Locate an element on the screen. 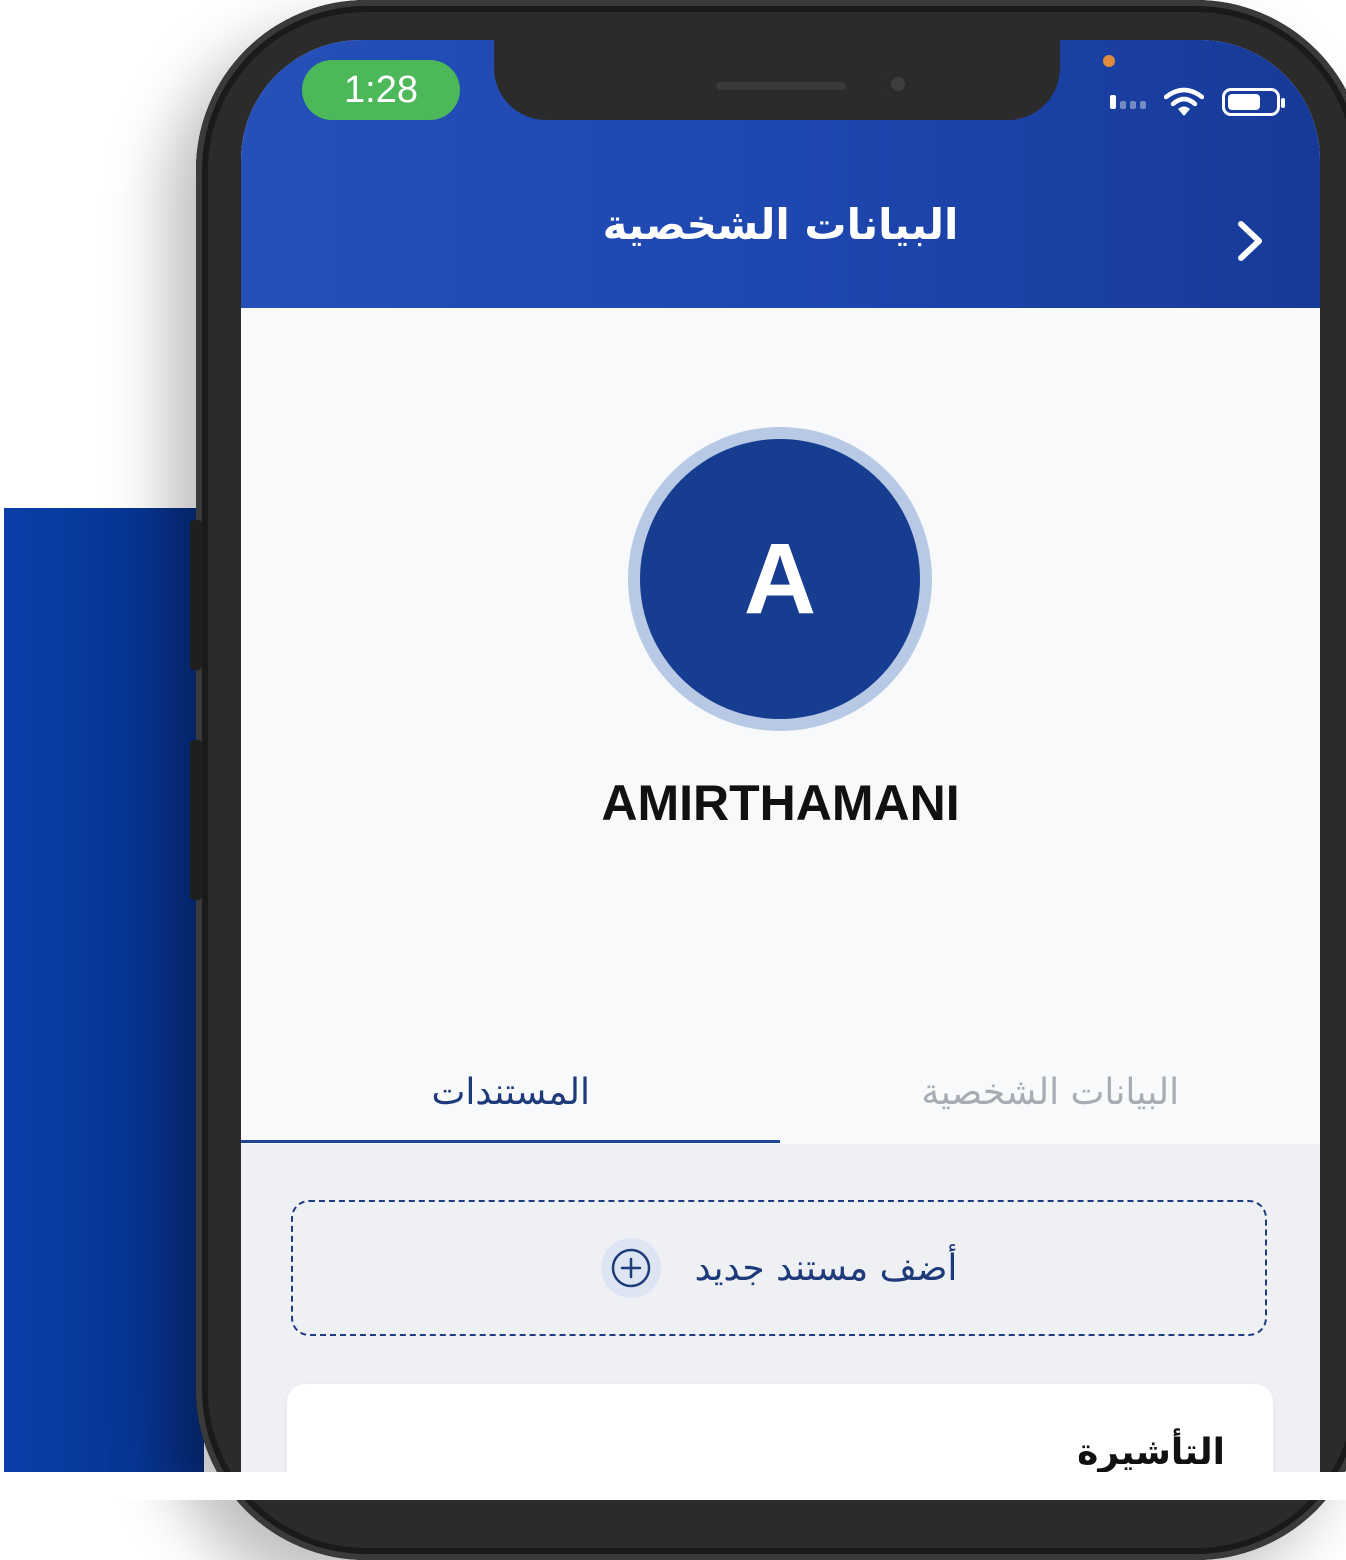 This screenshot has width=1346, height=1560. add-document-label: أضف مستند جديد is located at coordinates (826, 1268).